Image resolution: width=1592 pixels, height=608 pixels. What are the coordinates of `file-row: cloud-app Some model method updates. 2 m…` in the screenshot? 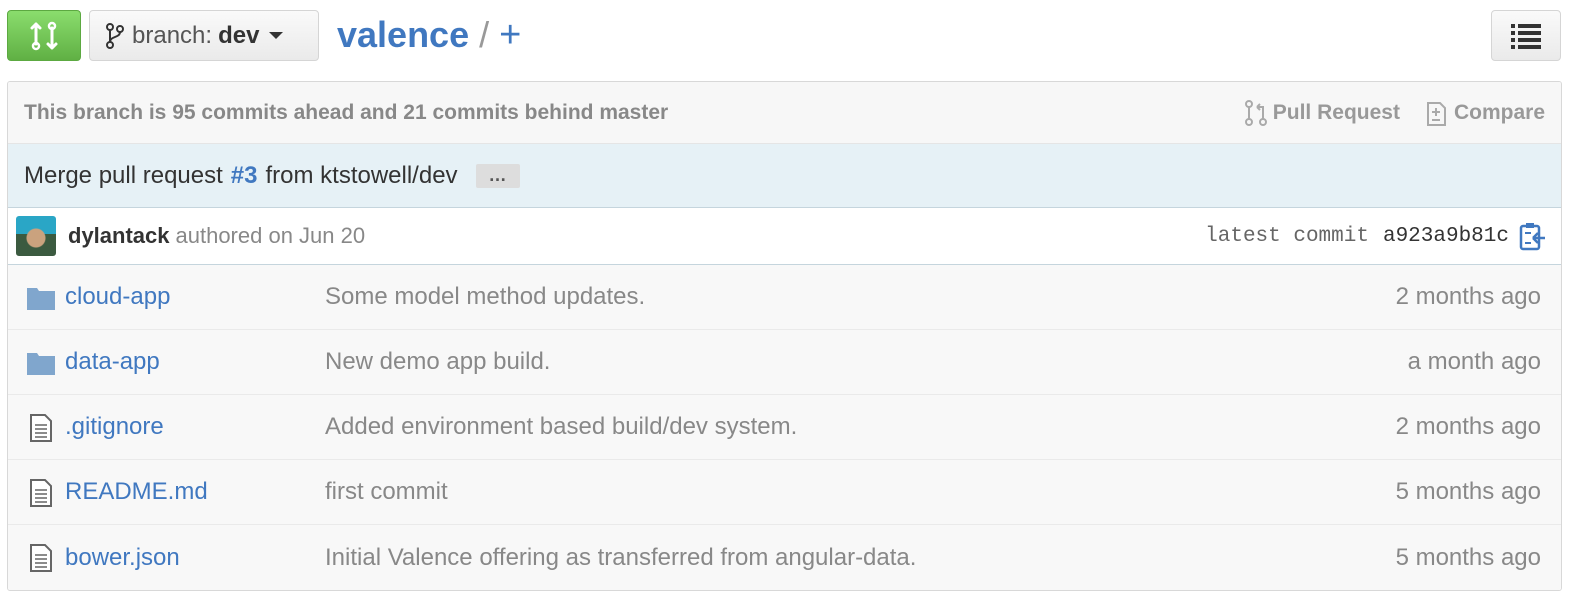 It's located at (784, 297).